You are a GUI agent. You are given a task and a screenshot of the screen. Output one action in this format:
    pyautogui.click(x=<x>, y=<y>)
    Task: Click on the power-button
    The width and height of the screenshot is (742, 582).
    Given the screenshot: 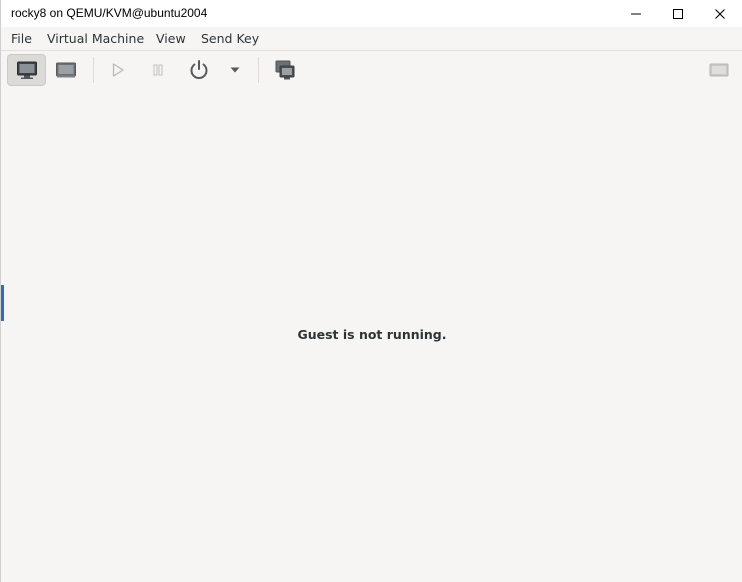 What is the action you would take?
    pyautogui.click(x=199, y=70)
    